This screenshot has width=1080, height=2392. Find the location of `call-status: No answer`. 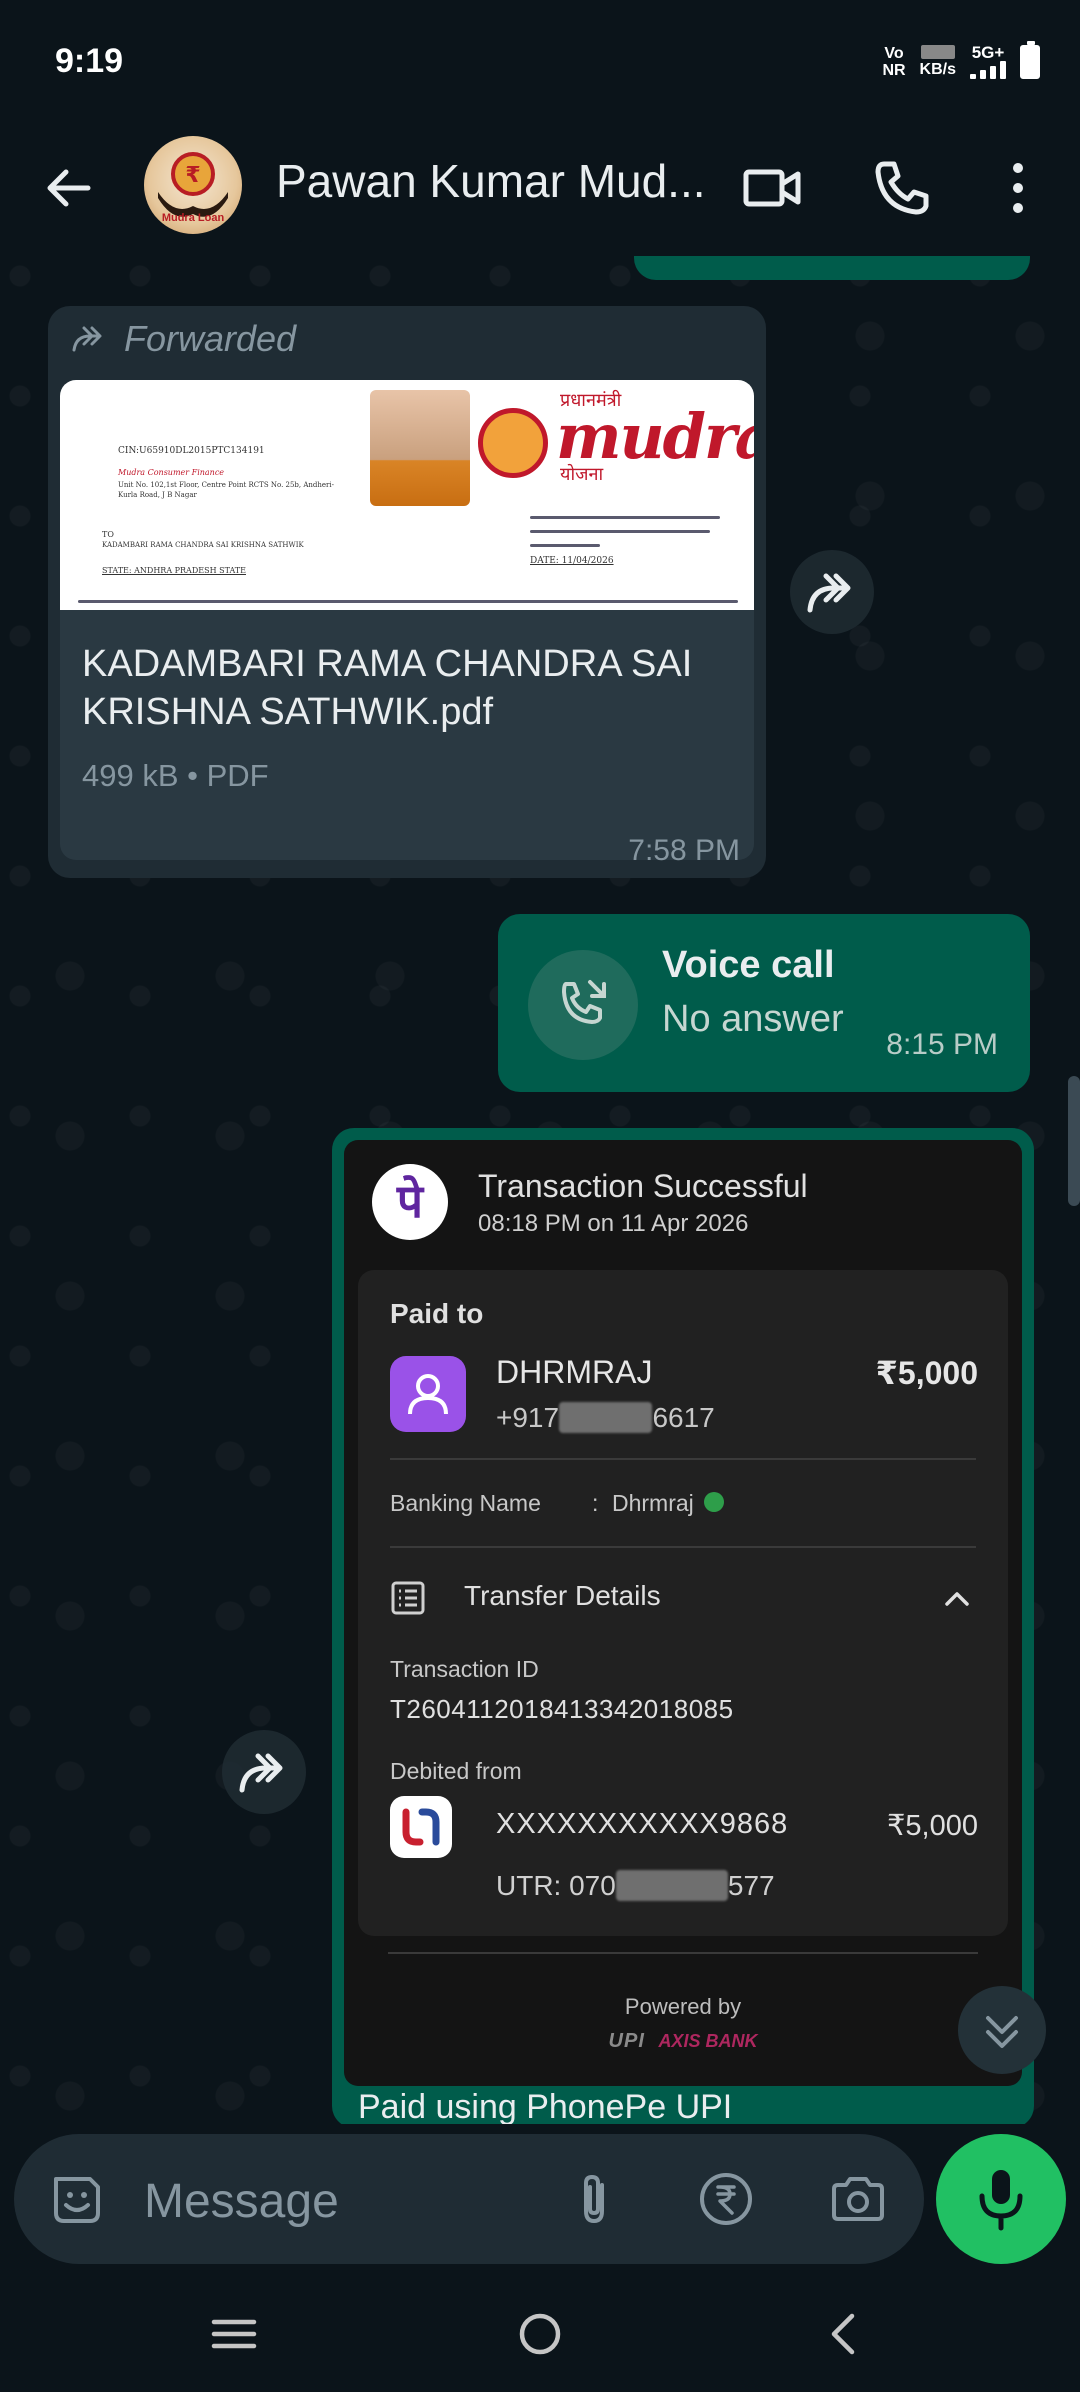

call-status: No answer is located at coordinates (753, 1019).